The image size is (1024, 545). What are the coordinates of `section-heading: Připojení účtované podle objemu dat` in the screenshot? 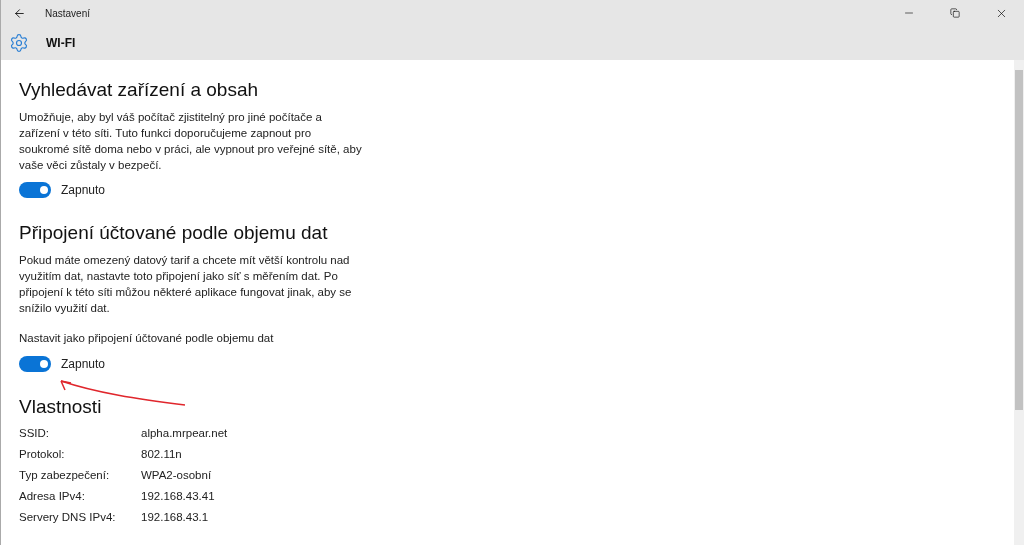 It's located at (174, 233).